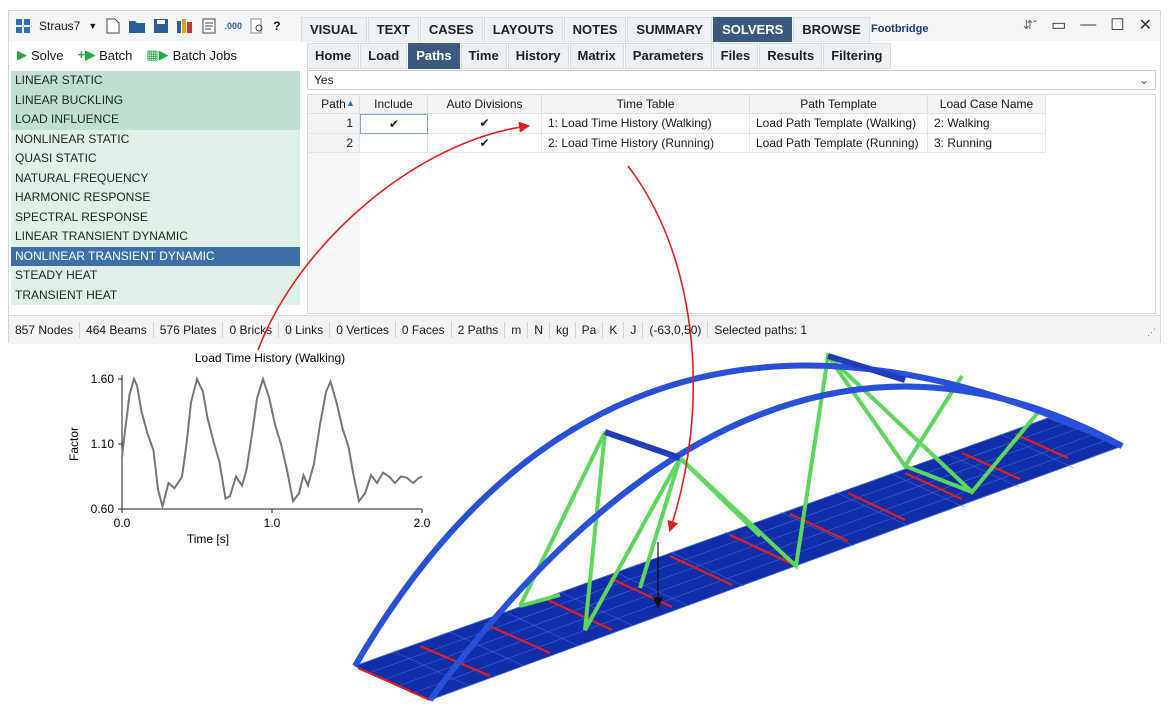 The height and width of the screenshot is (718, 1169). Describe the element at coordinates (47, 55) in the screenshot. I see `solve-label: Solve` at that location.